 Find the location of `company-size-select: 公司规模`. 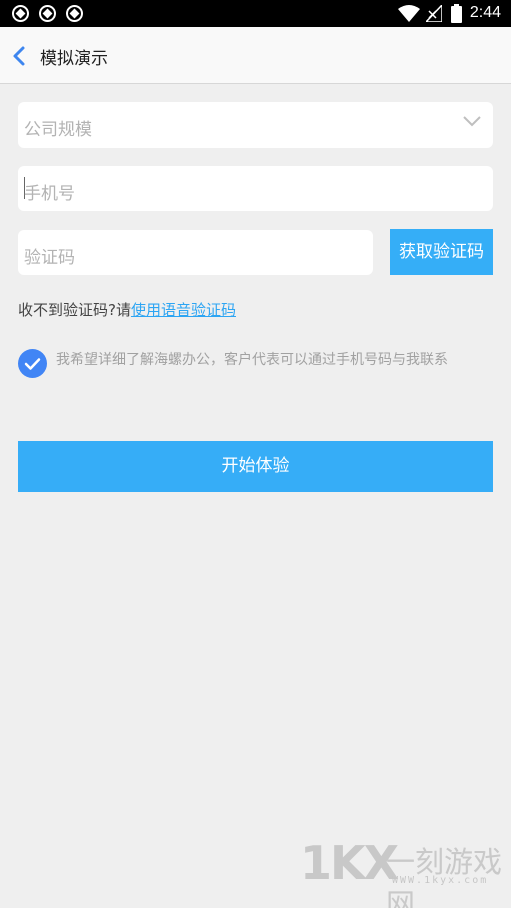

company-size-select: 公司规模 is located at coordinates (255, 125).